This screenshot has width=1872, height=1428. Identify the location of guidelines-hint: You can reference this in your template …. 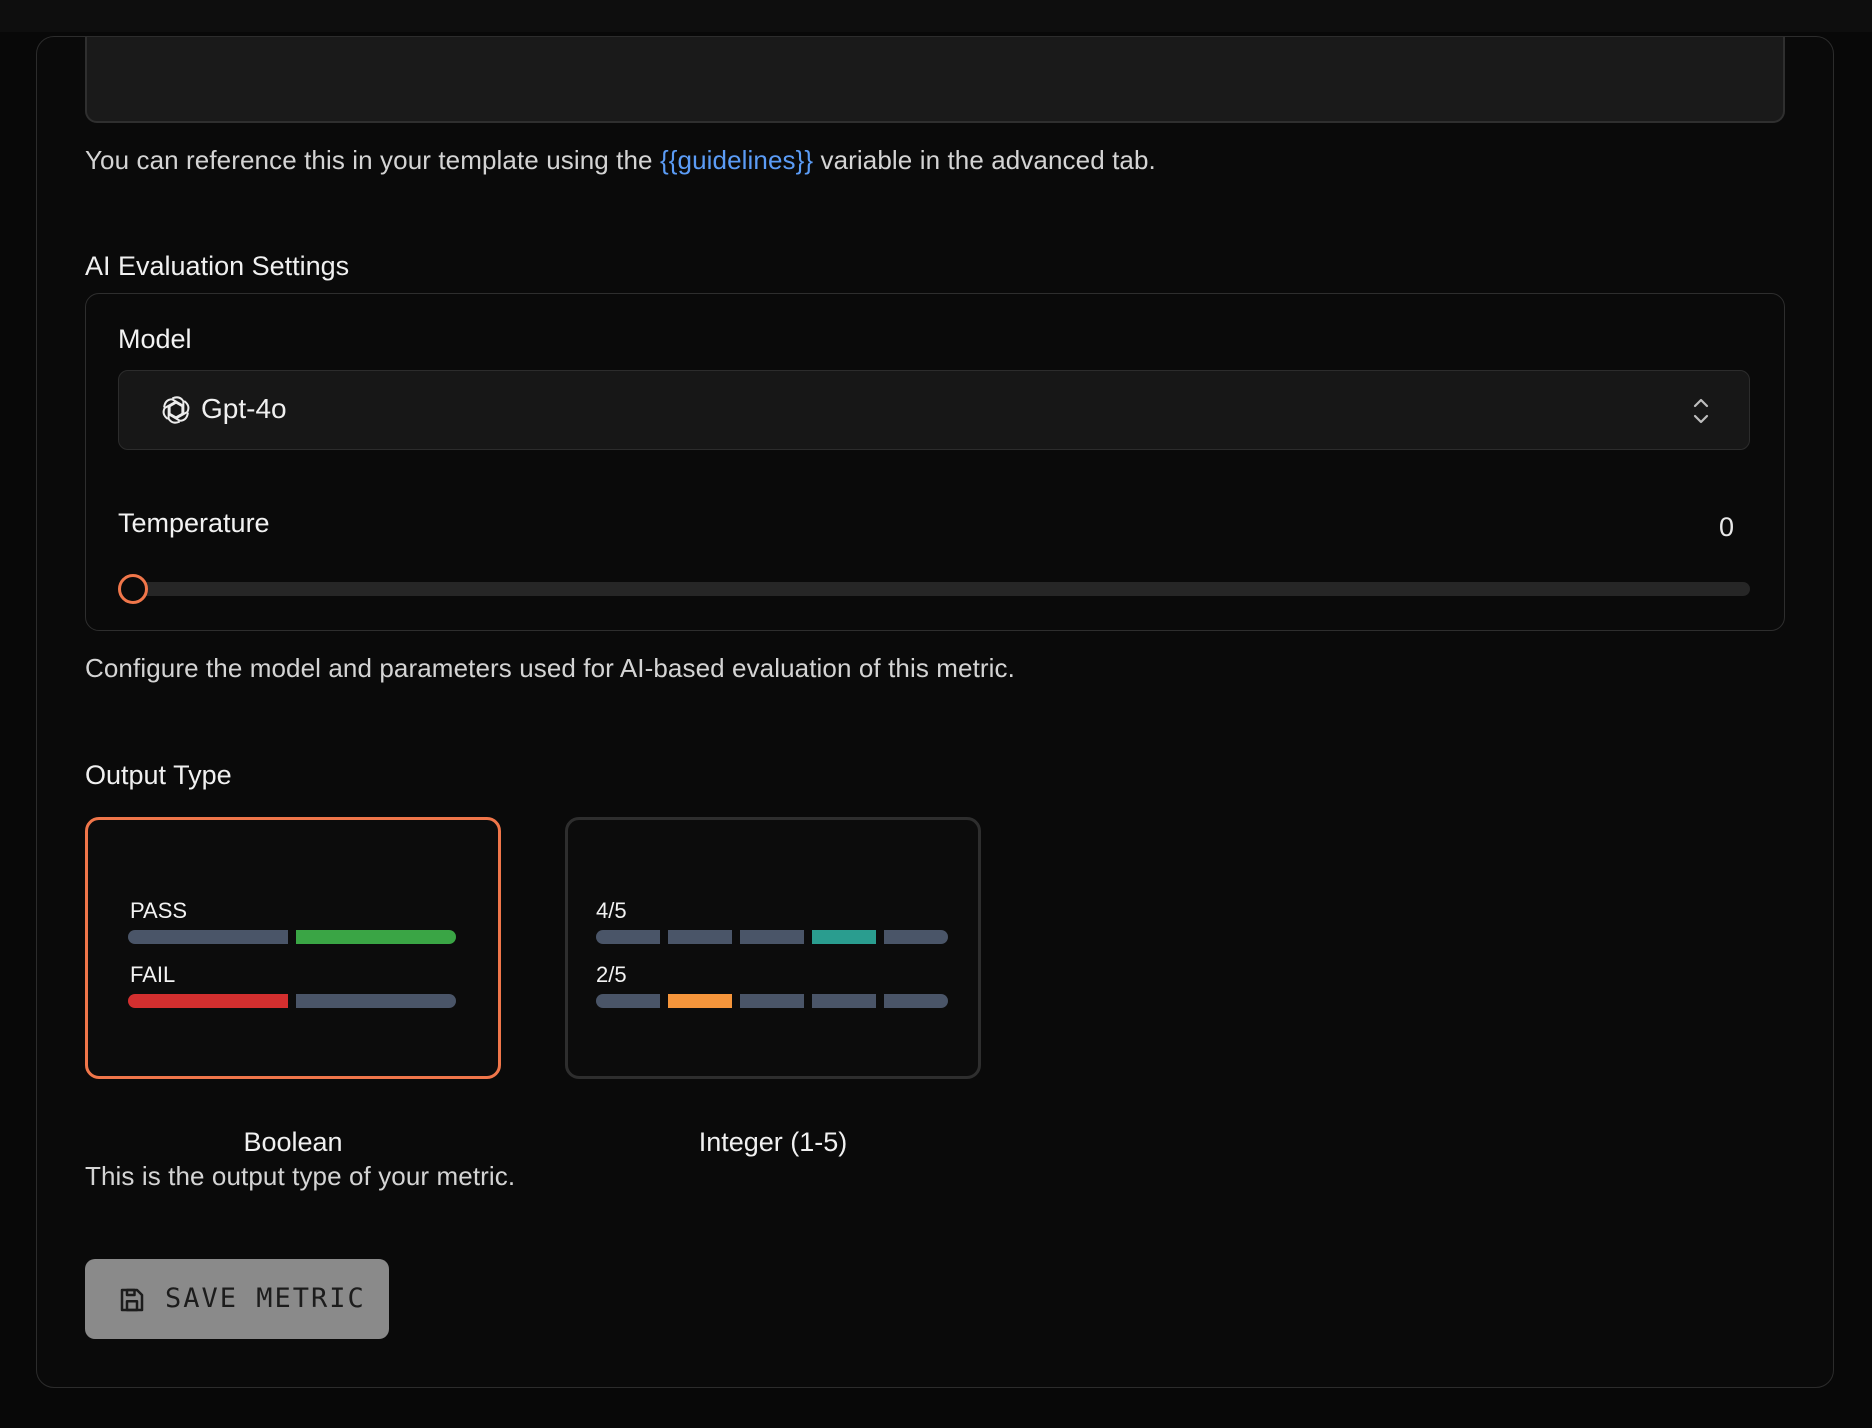
(620, 160).